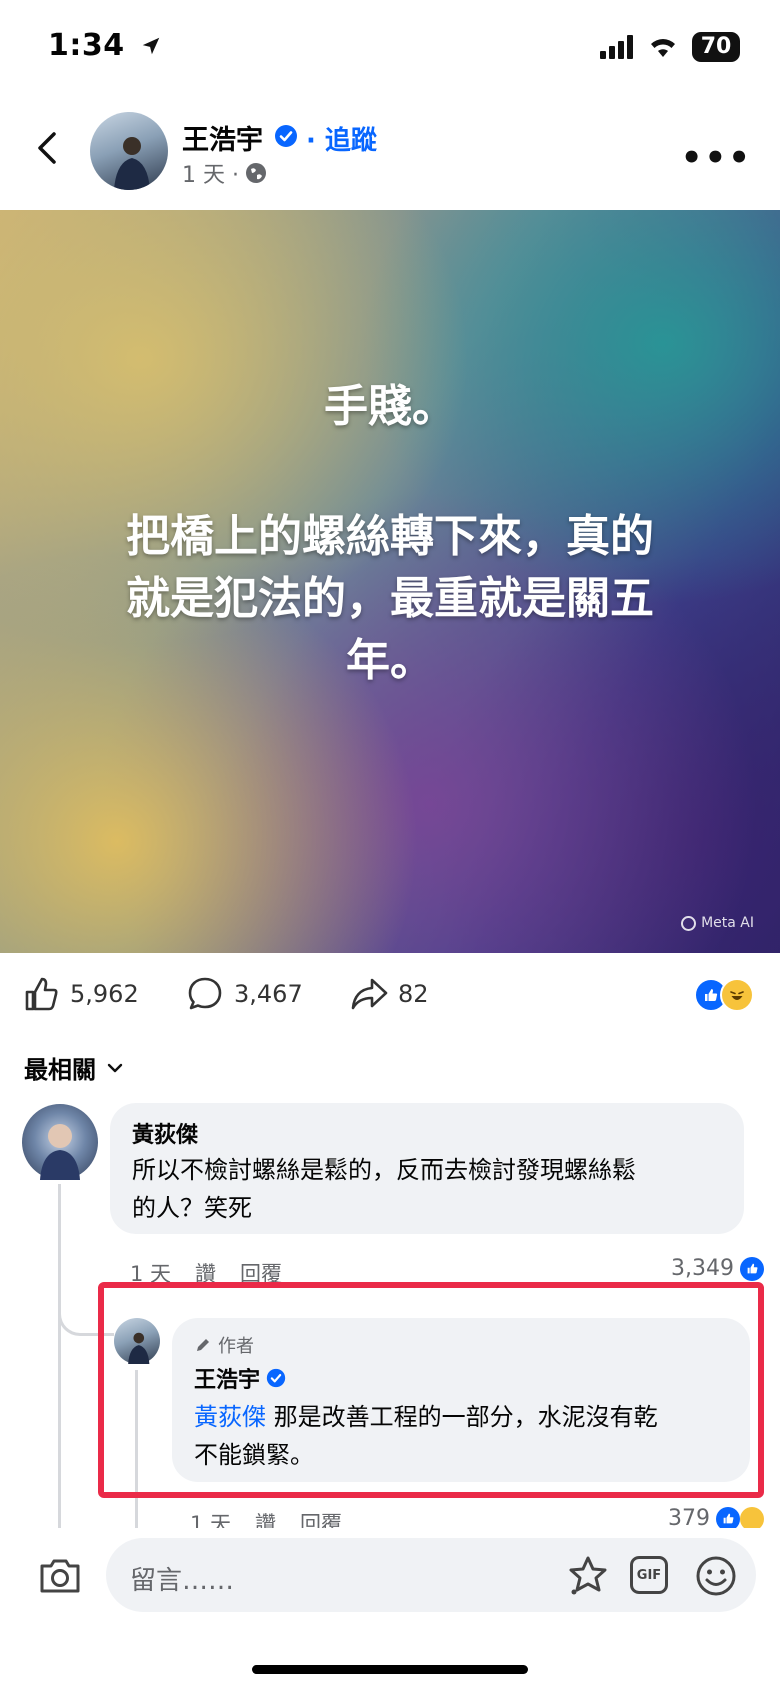 This screenshot has width=780, height=1688. I want to click on author-avatar, so click(129, 151).